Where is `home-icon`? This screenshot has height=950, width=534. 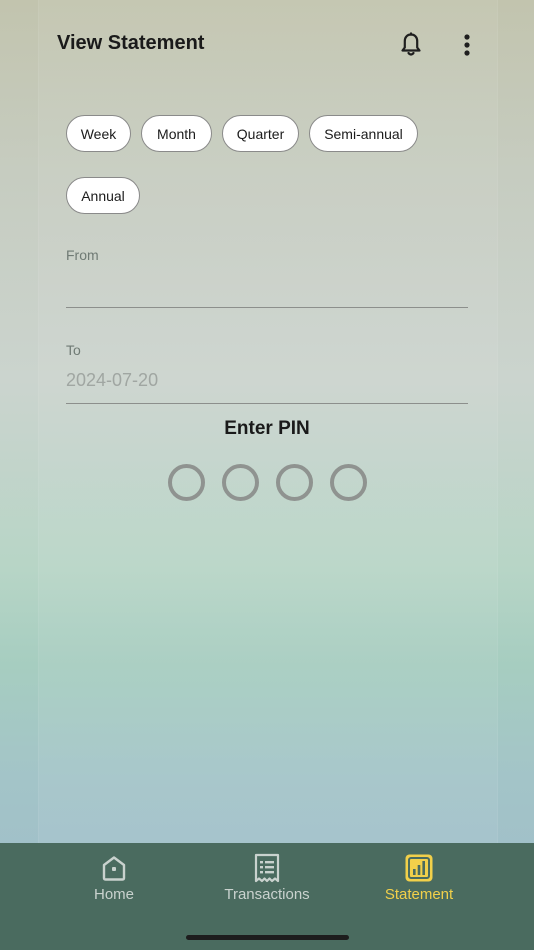
home-icon is located at coordinates (114, 868).